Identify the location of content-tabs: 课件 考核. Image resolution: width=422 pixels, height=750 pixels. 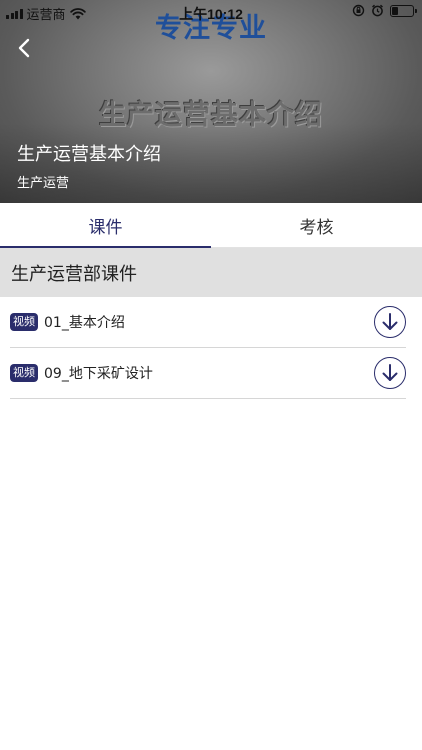
(211, 225).